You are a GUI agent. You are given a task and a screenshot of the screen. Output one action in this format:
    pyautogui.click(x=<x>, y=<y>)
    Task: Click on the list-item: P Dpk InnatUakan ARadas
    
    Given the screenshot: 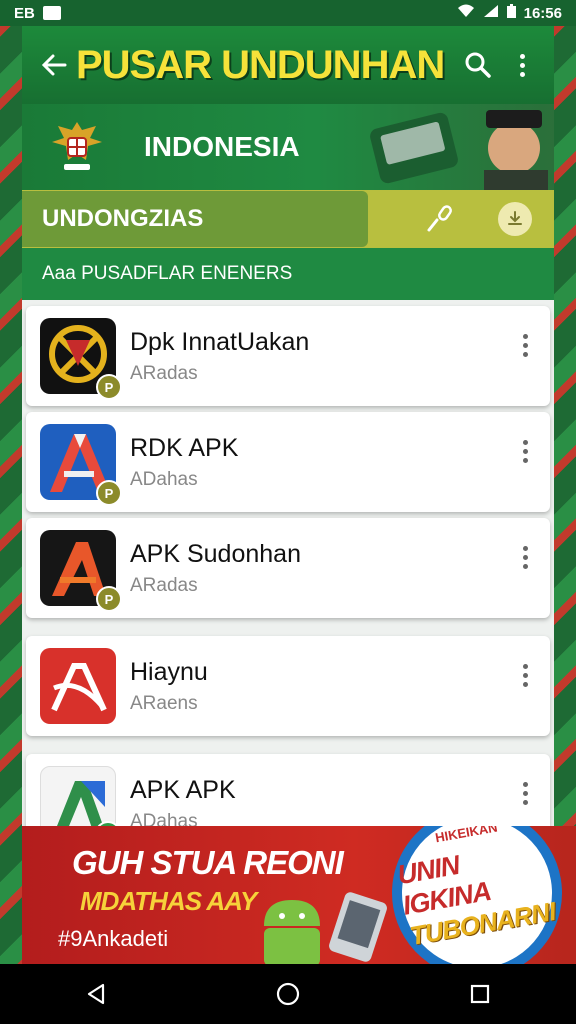 What is the action you would take?
    pyautogui.click(x=288, y=356)
    